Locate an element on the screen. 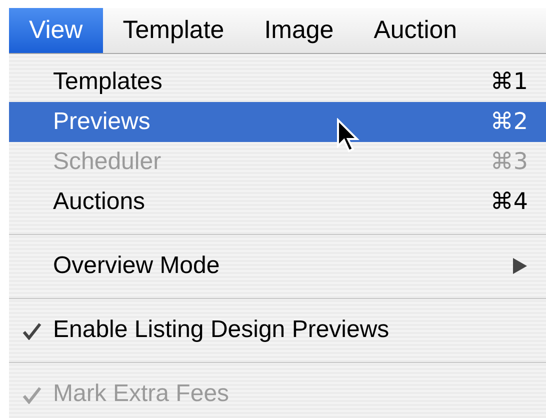  submenu-arrow-icon is located at coordinates (520, 266).